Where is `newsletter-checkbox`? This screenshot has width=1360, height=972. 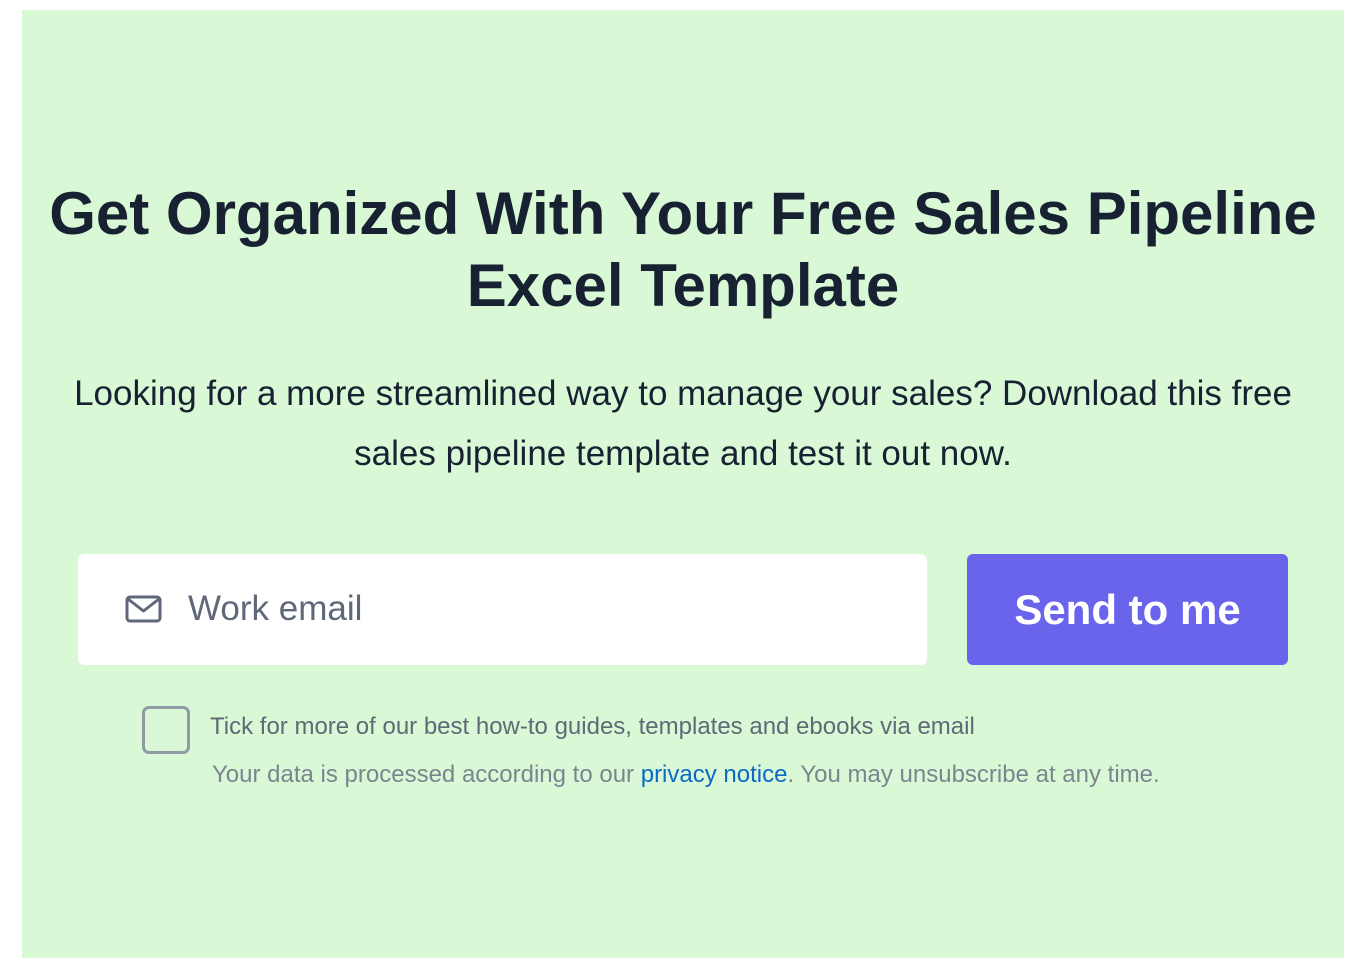
newsletter-checkbox is located at coordinates (166, 730).